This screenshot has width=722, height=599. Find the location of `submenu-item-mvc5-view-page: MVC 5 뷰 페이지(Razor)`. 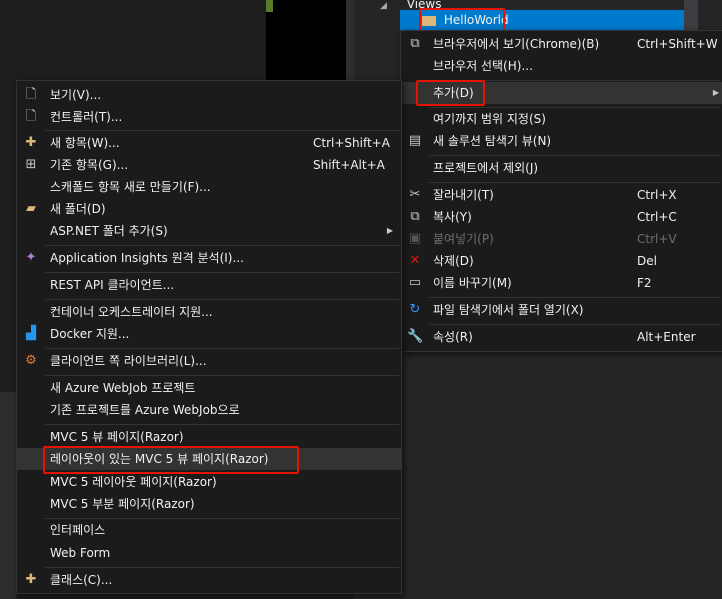

submenu-item-mvc5-view-page: MVC 5 뷰 페이지(Razor) is located at coordinates (209, 437).